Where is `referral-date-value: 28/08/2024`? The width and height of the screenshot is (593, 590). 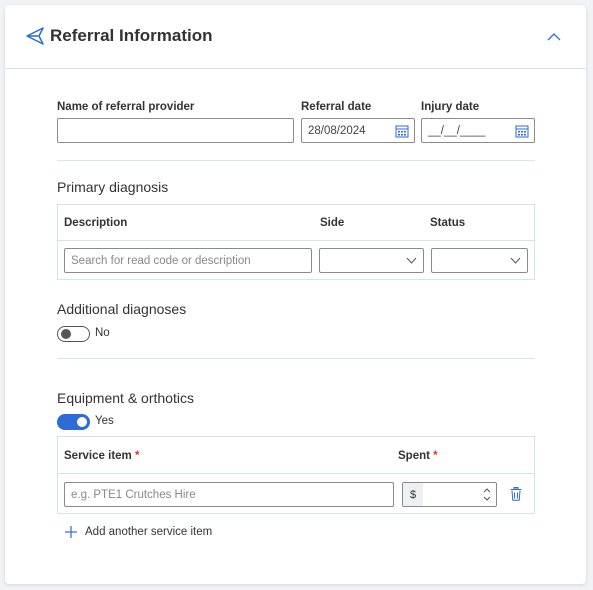 referral-date-value: 28/08/2024 is located at coordinates (337, 130).